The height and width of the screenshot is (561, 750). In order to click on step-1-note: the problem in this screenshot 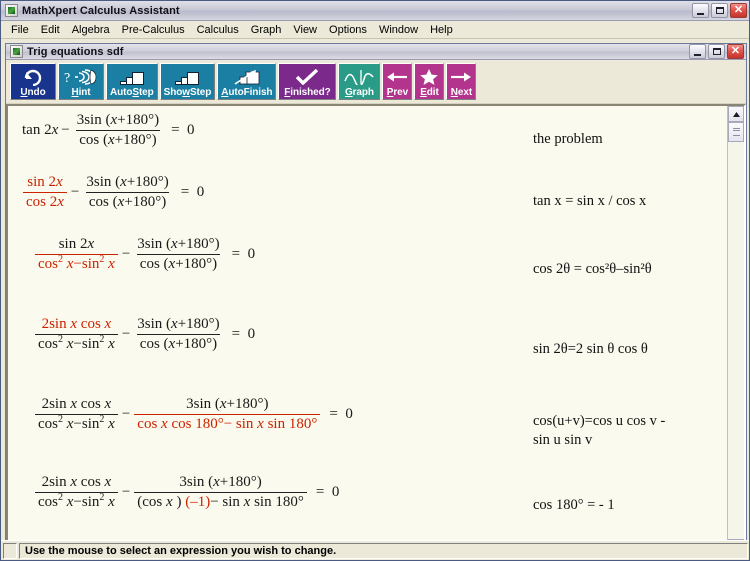, I will do `click(568, 139)`.